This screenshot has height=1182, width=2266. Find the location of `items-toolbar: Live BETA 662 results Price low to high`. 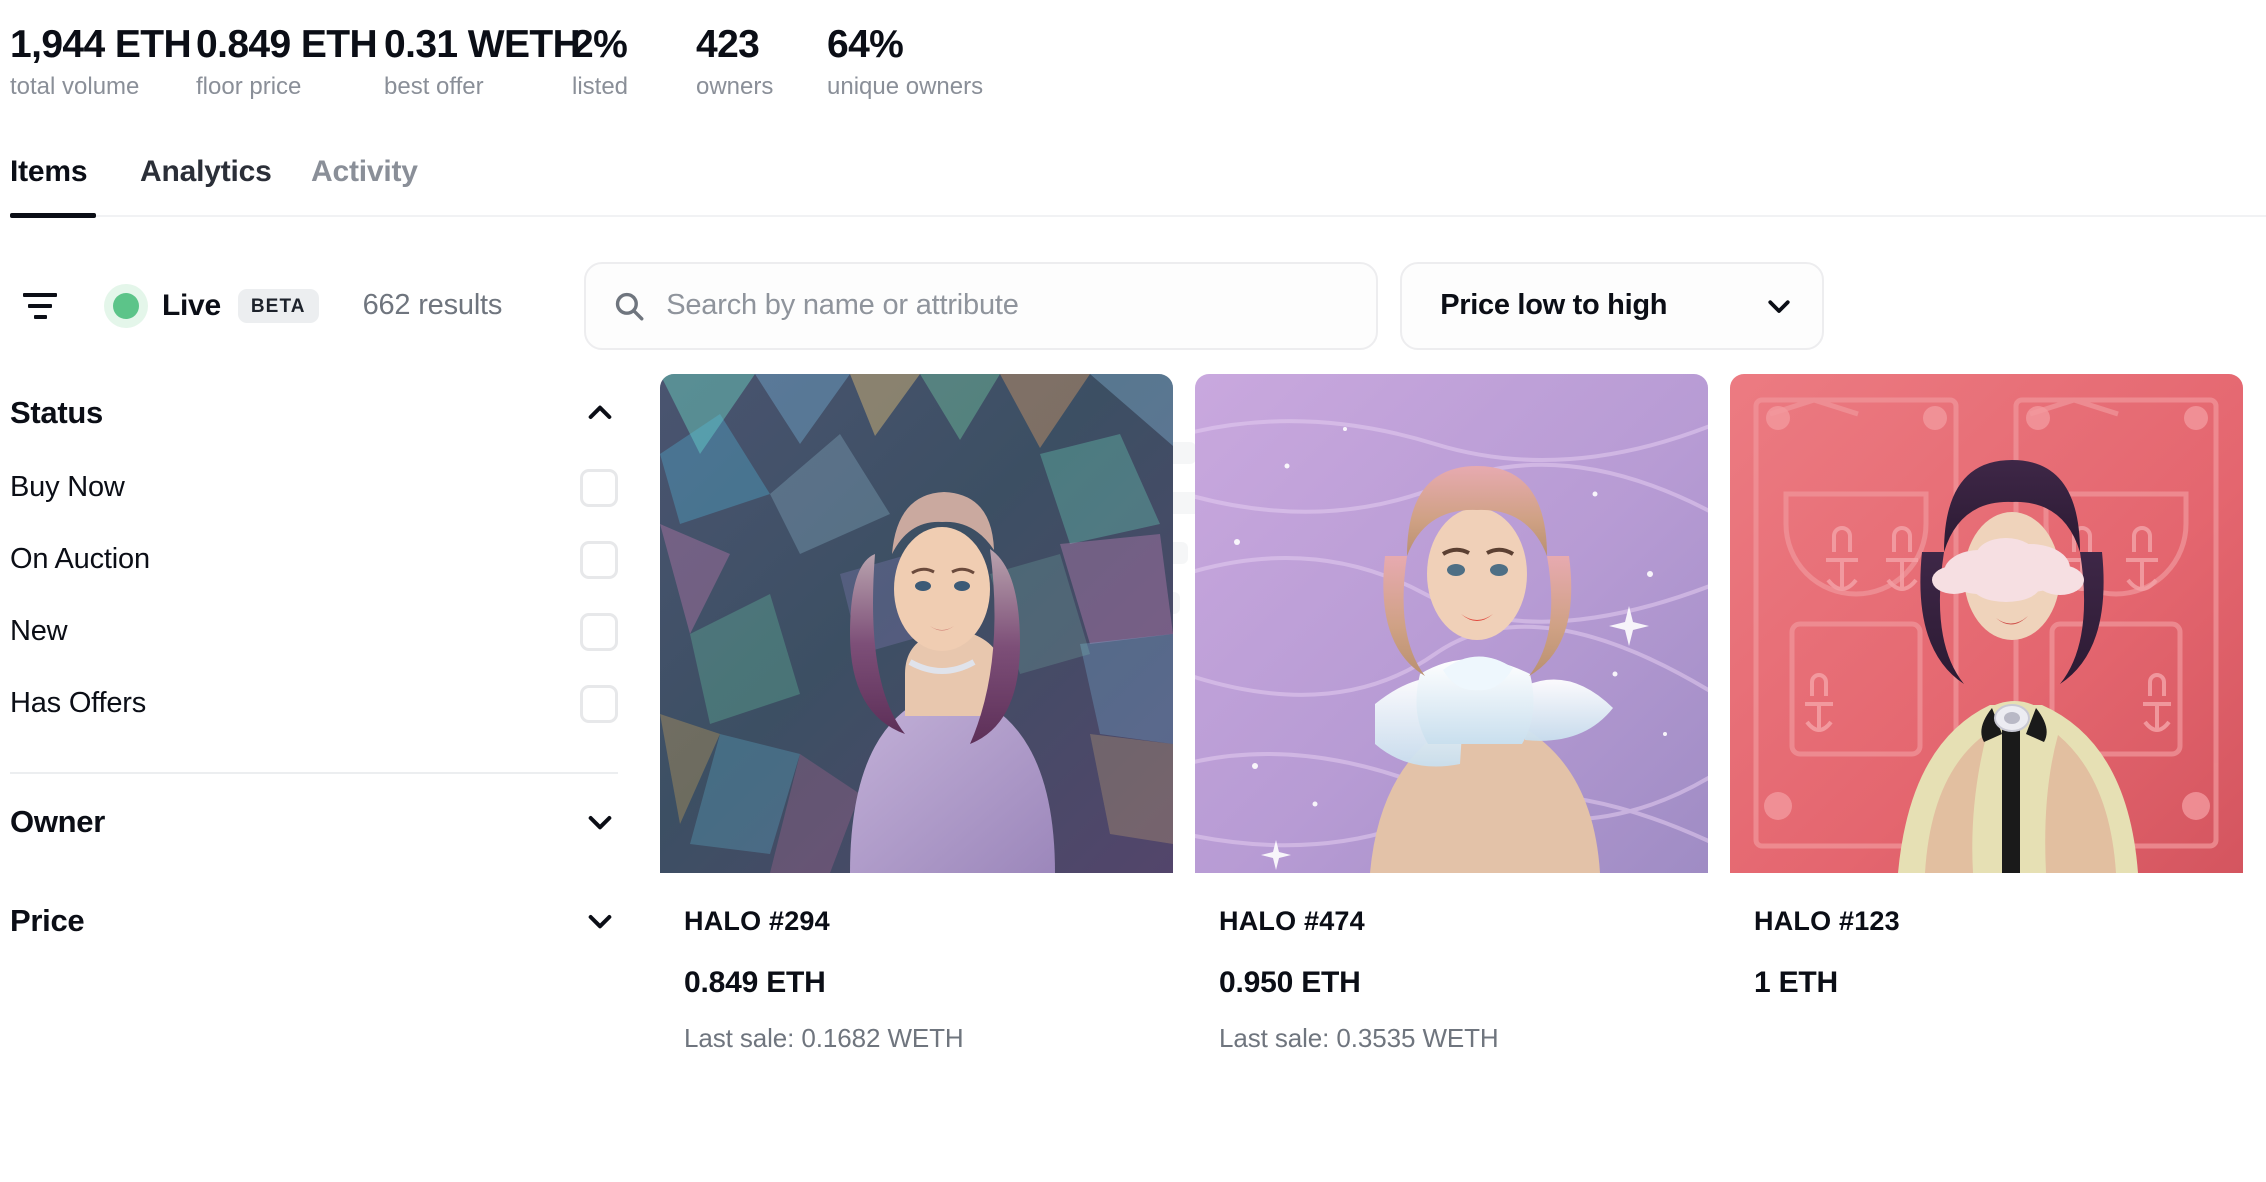

items-toolbar: Live BETA 662 results Price low to high is located at coordinates (1133, 305).